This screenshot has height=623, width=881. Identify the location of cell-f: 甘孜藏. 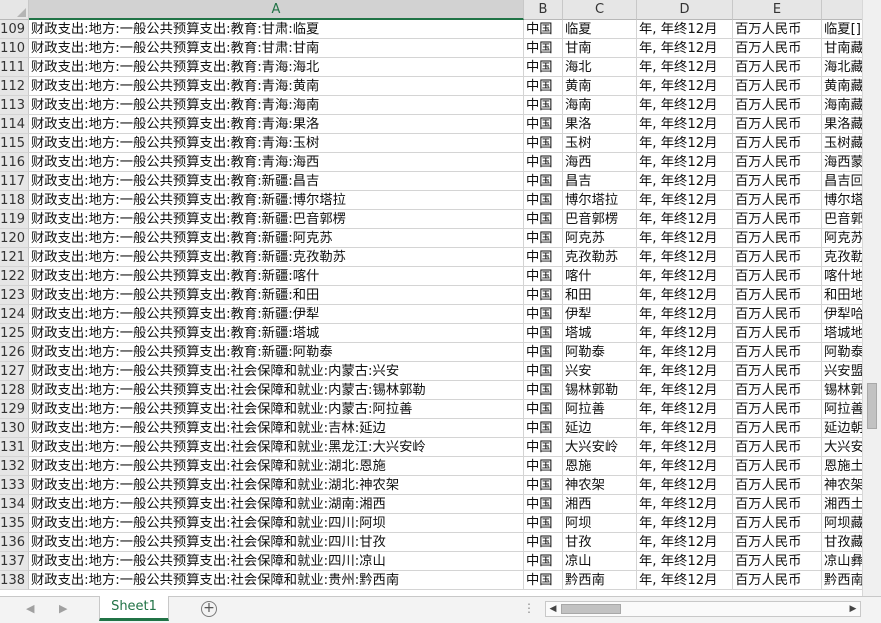
(842, 542).